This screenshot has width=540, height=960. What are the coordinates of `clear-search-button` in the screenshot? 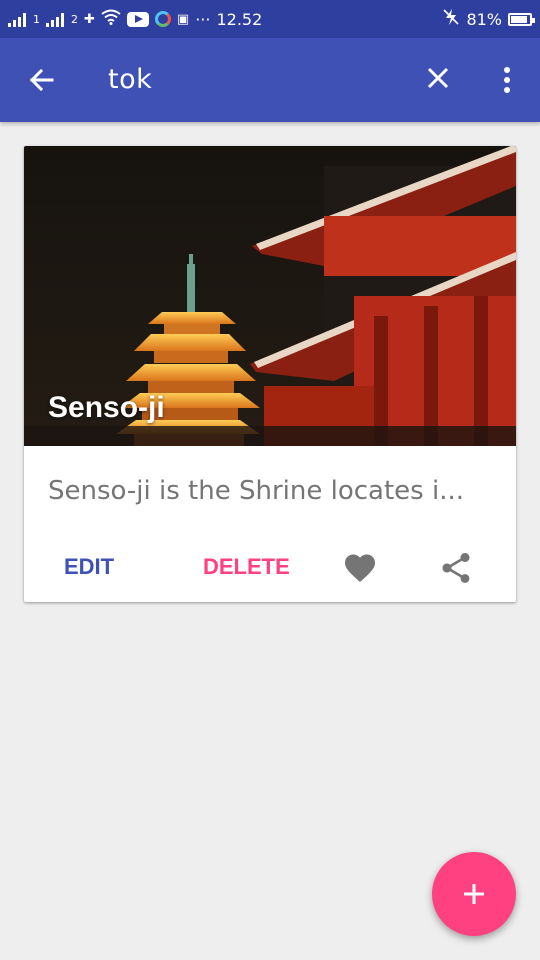 It's located at (438, 78).